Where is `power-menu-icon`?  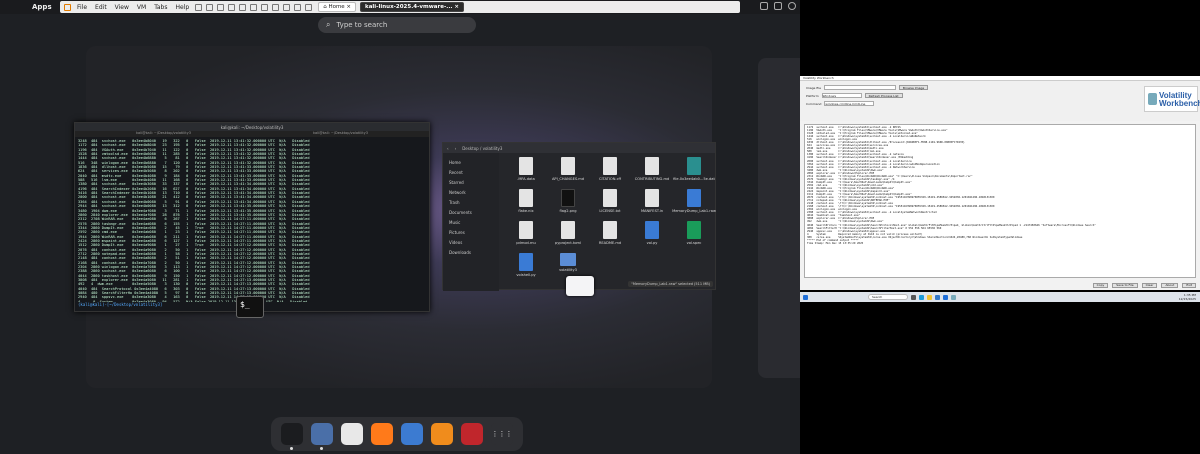
power-menu-icon is located at coordinates (792, 6).